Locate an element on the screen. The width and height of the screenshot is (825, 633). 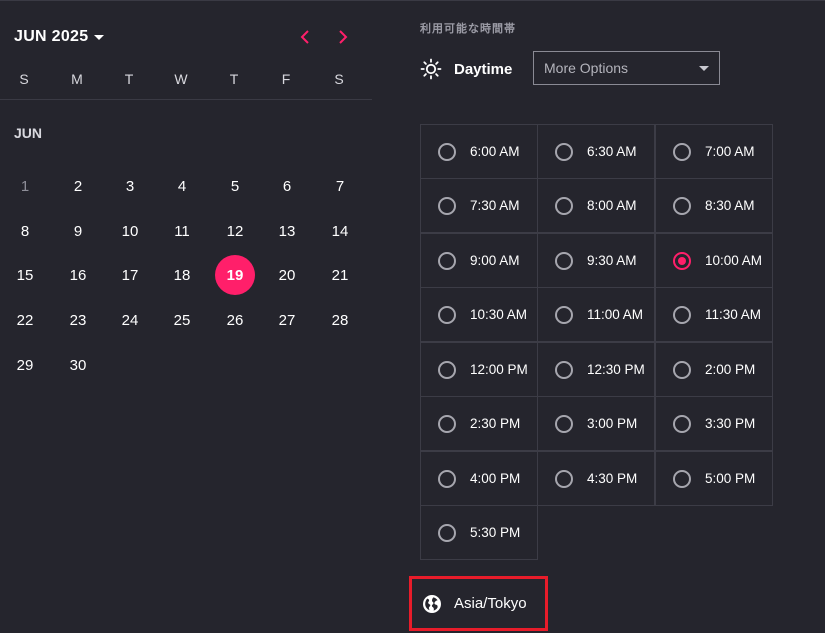
time-slot: 3:30 PM is located at coordinates (714, 423).